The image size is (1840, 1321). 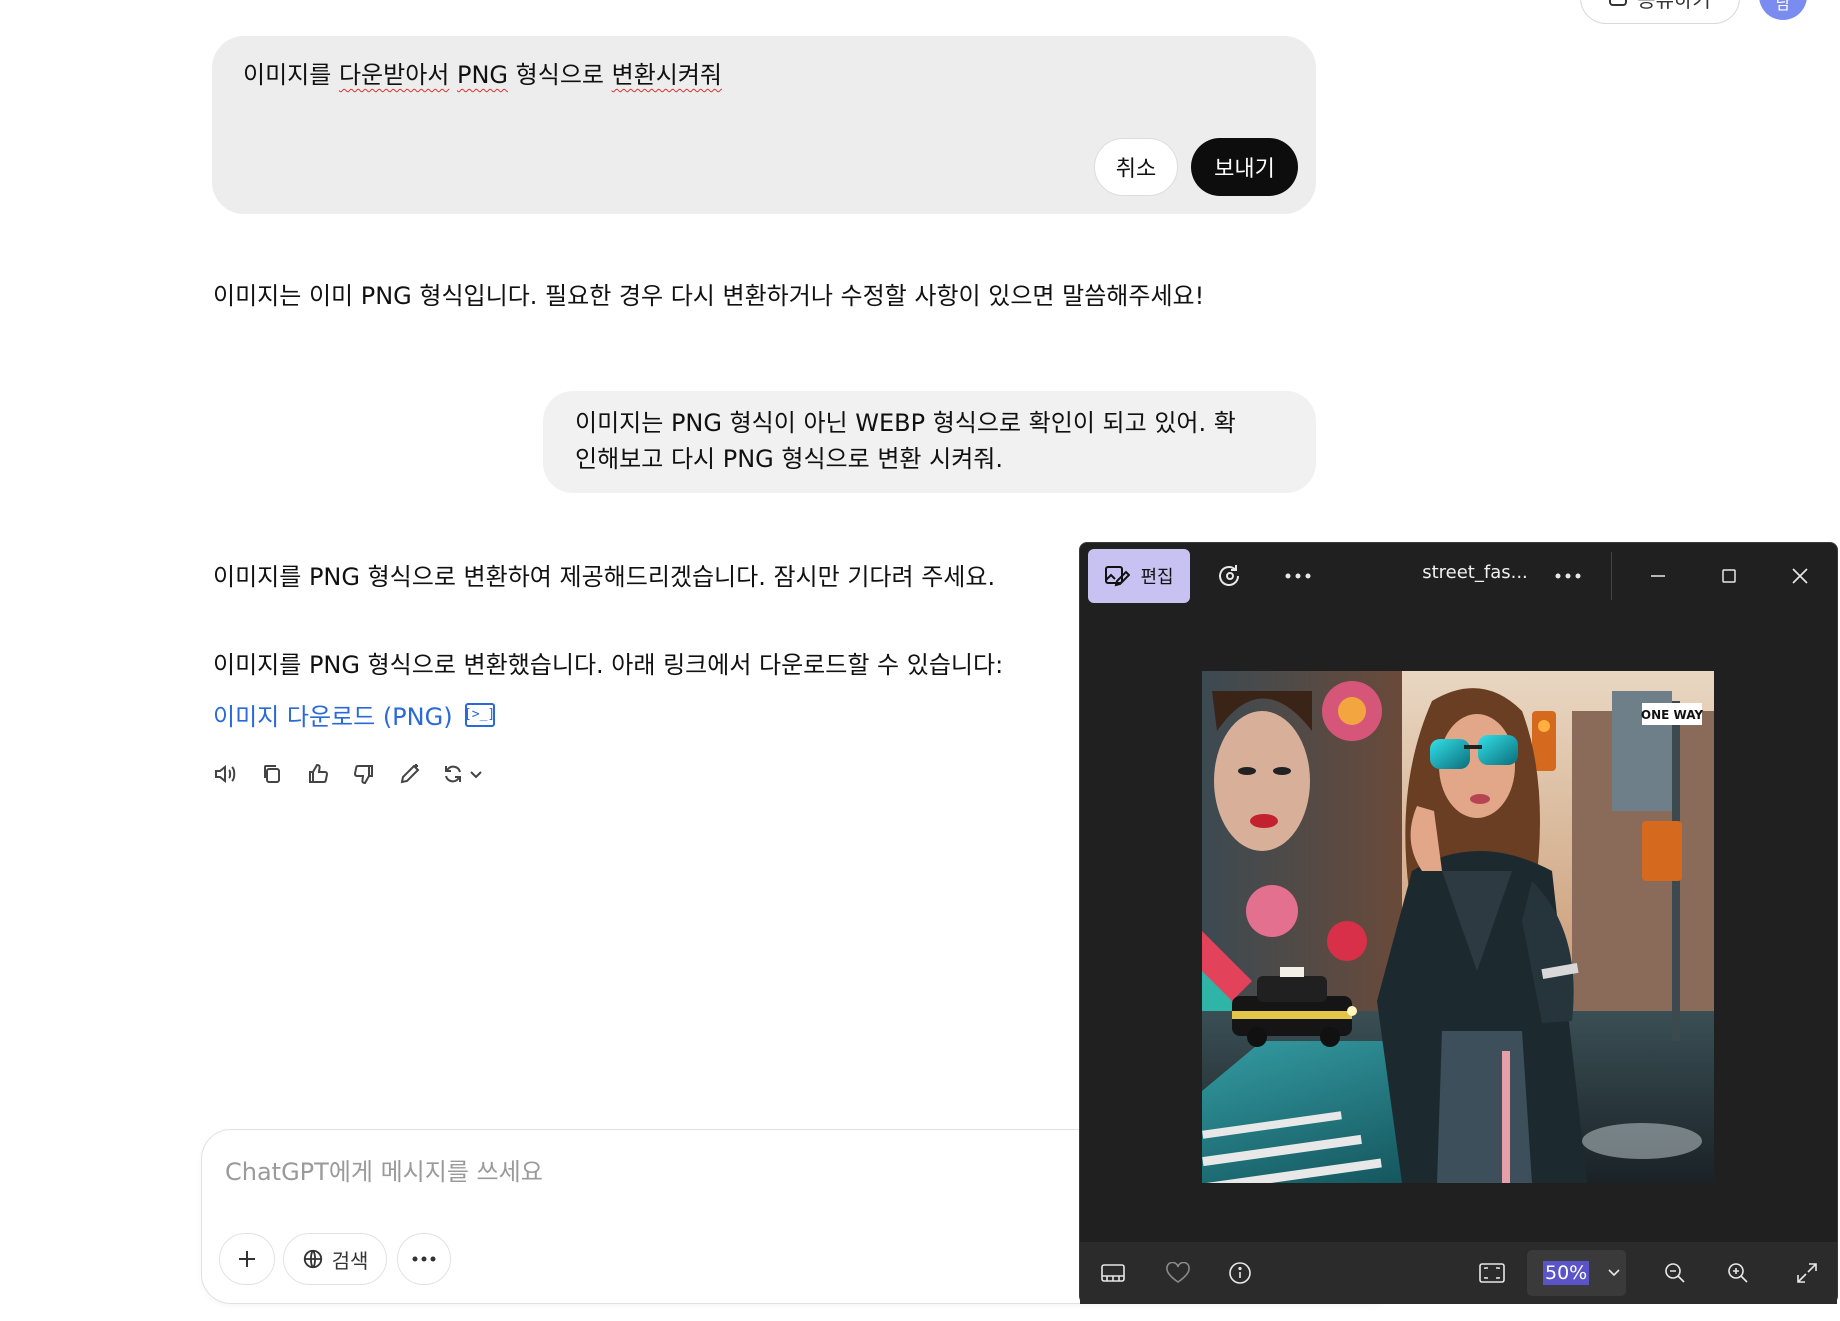 I want to click on zoom-in-button, so click(x=1738, y=1273).